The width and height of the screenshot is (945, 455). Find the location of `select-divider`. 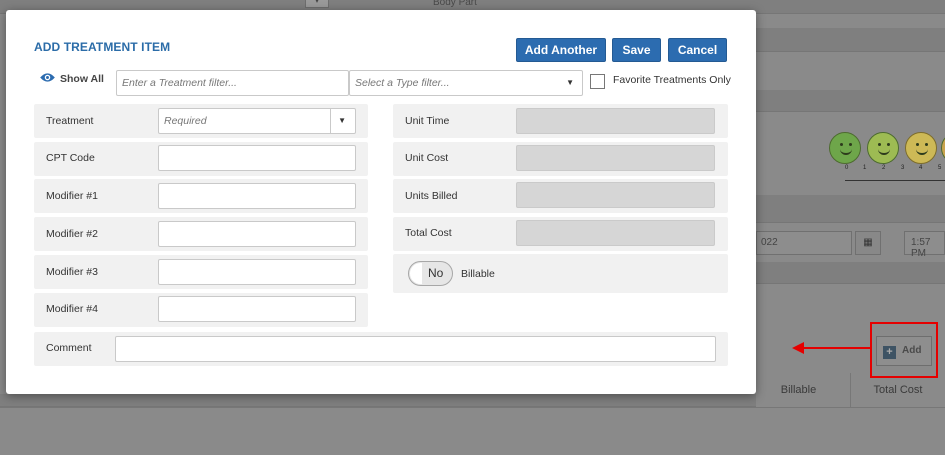

select-divider is located at coordinates (330, 121).